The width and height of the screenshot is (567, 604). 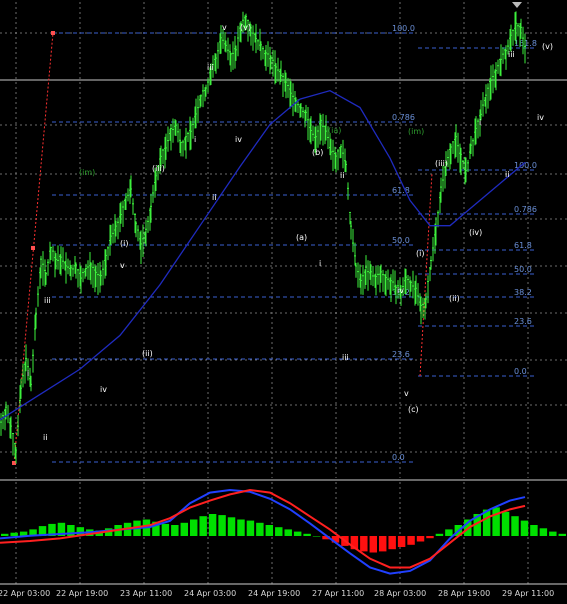 What do you see at coordinates (398, 457) in the screenshot?
I see `fib-label-left: 0.0` at bounding box center [398, 457].